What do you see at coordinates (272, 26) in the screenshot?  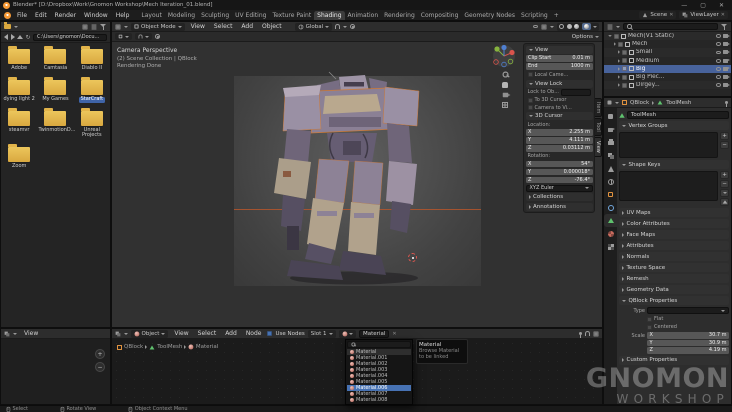 I see `viewport-menu-object: Object` at bounding box center [272, 26].